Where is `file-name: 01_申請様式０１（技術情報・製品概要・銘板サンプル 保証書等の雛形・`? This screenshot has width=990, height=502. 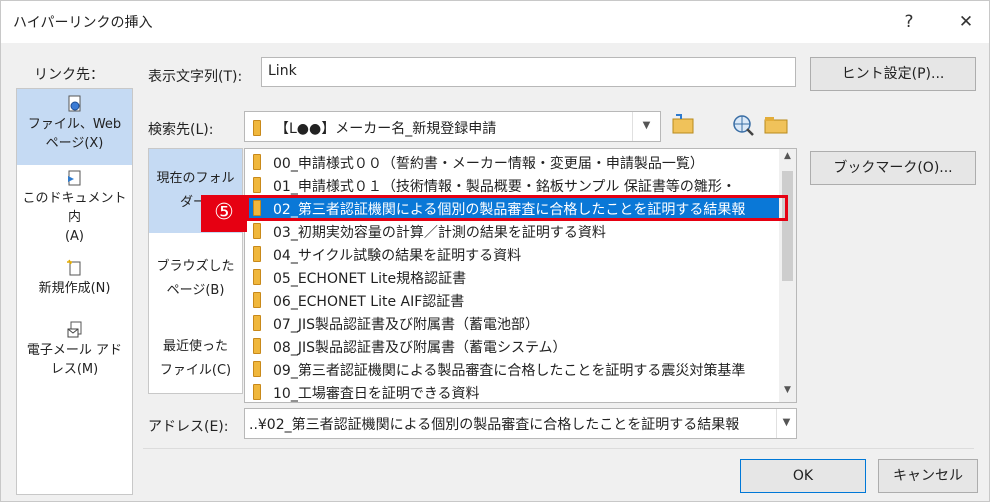 file-name: 01_申請様式０１（技術情報・製品概要・銘板サンプル 保証書等の雛形・ is located at coordinates (504, 187).